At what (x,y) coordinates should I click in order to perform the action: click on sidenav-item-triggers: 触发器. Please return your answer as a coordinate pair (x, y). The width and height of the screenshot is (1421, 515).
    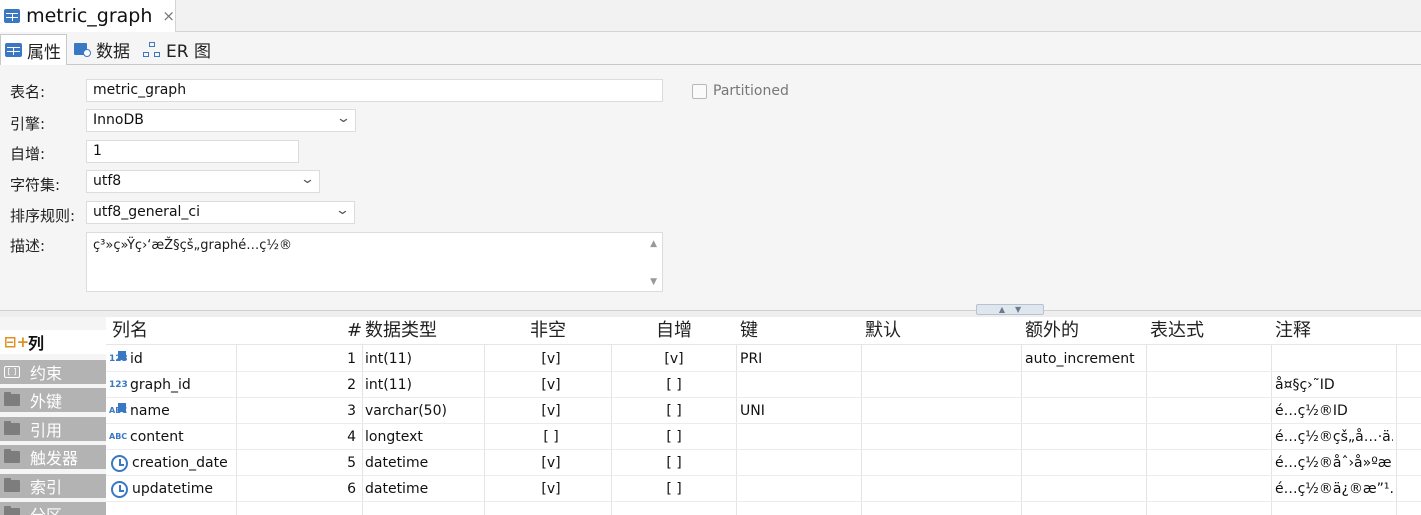
    Looking at the image, I should click on (53, 458).